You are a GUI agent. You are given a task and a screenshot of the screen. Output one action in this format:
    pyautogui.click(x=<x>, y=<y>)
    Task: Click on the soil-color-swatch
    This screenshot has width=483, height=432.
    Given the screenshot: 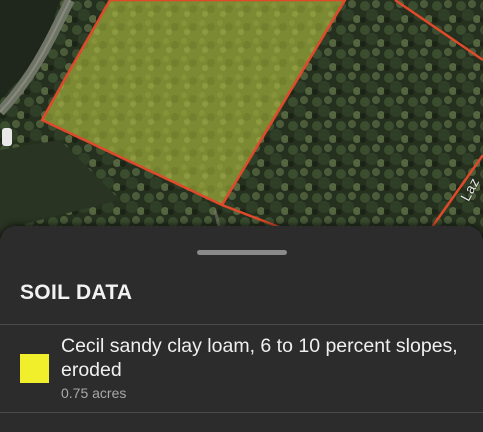 What is the action you would take?
    pyautogui.click(x=34, y=368)
    